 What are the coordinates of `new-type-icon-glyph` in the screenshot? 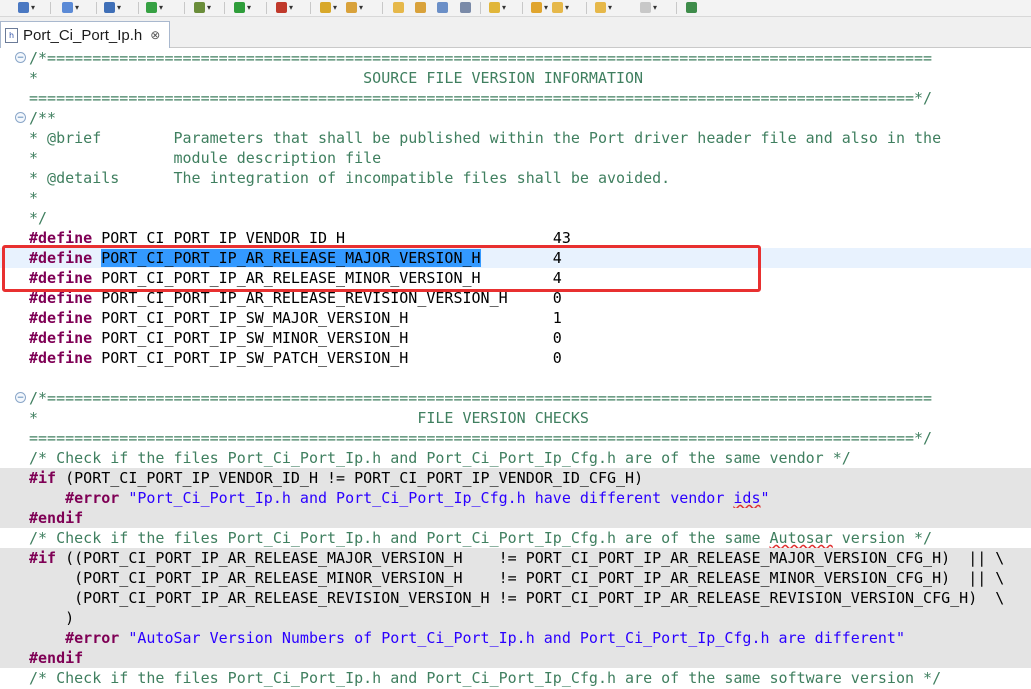 It's located at (67, 7).